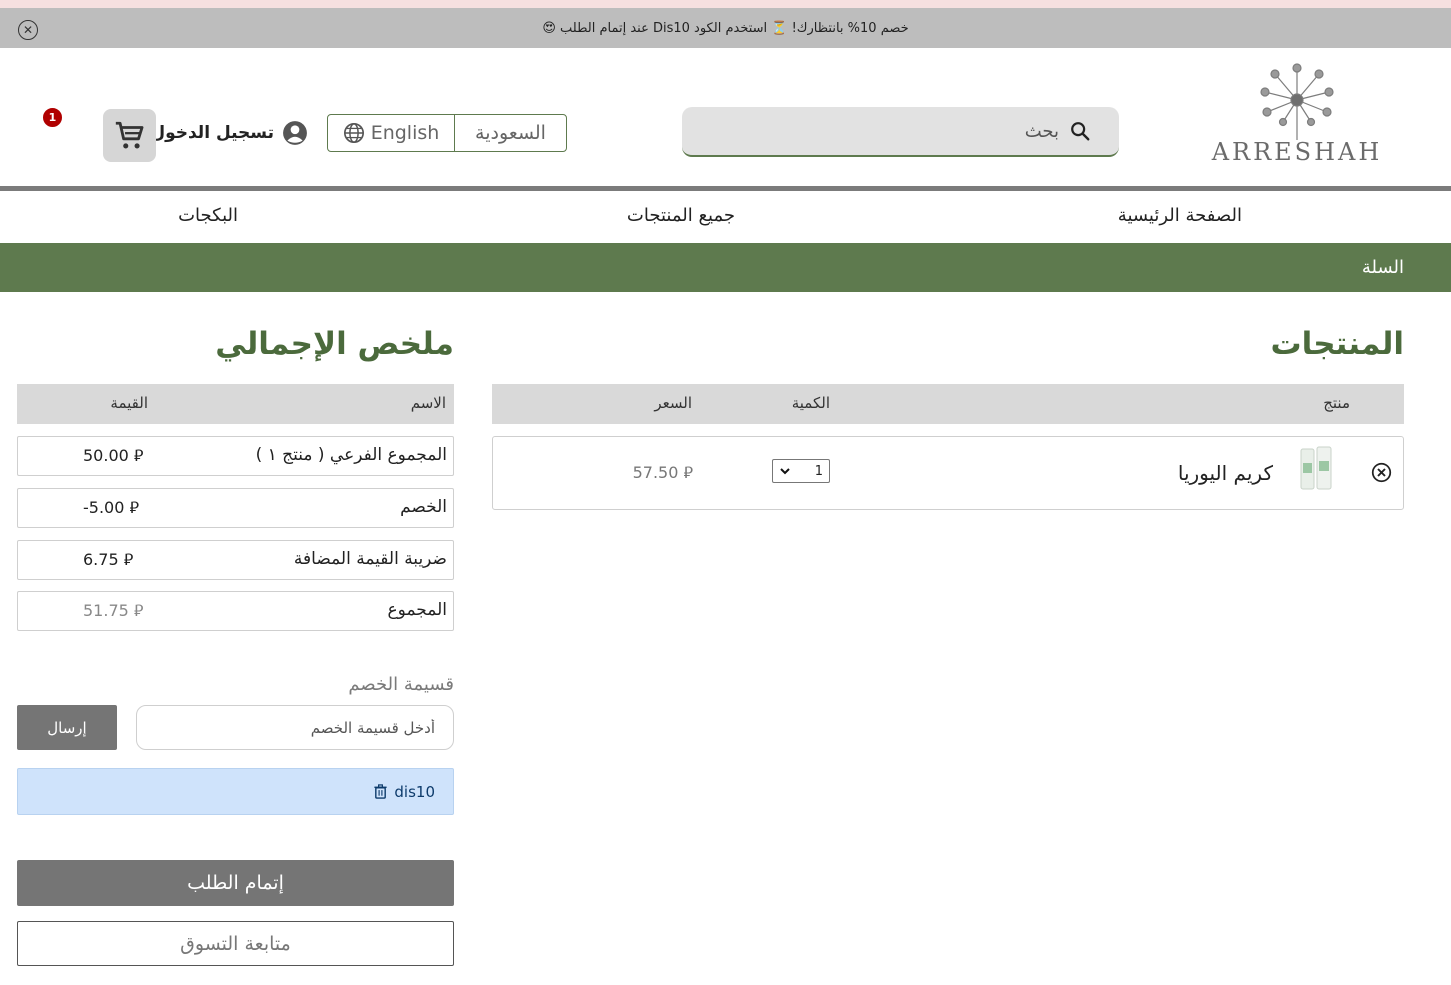  Describe the element at coordinates (111, 507) in the screenshot. I see `summary-value: -5.00 ⃁` at that location.